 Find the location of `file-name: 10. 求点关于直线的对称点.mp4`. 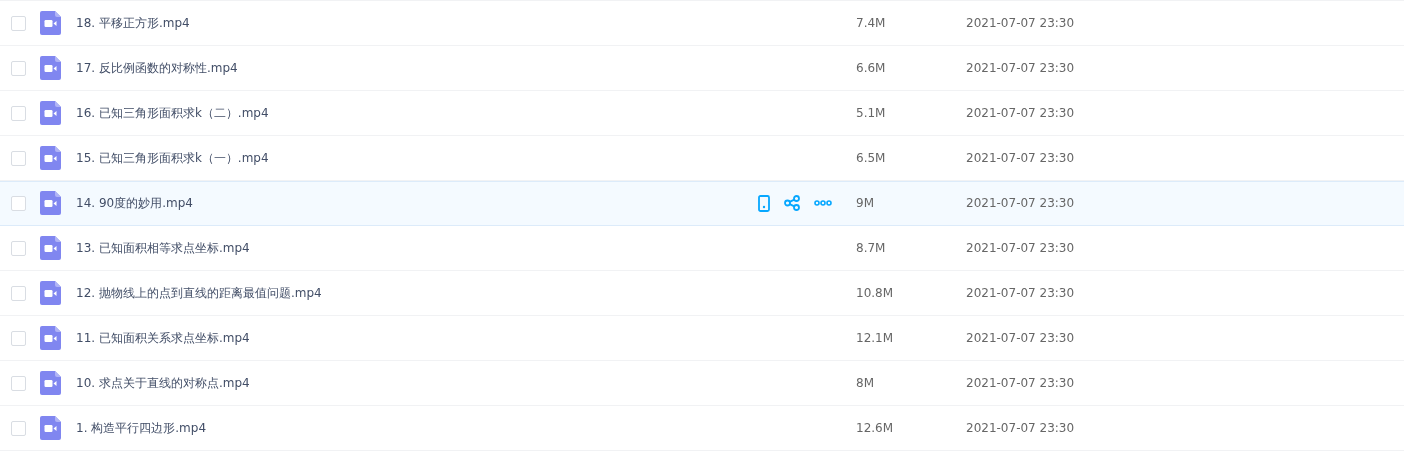

file-name: 10. 求点关于直线的对称点.mp4 is located at coordinates (163, 383).